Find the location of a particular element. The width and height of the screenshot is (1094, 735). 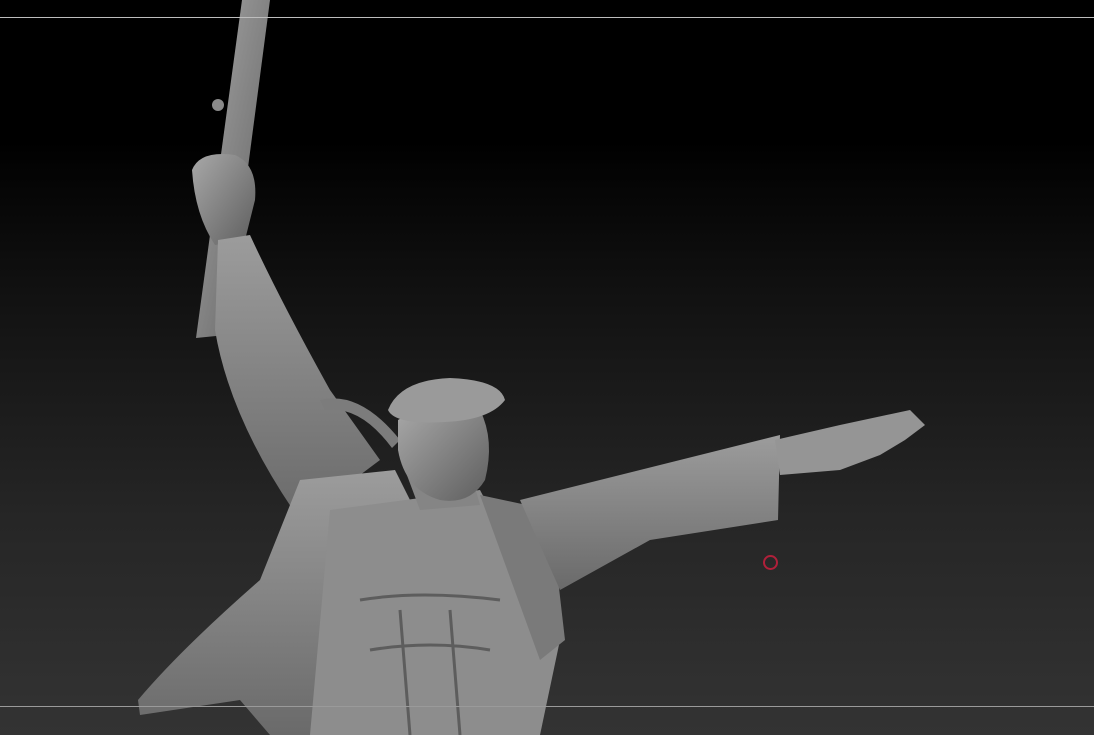

beret is located at coordinates (446, 400).